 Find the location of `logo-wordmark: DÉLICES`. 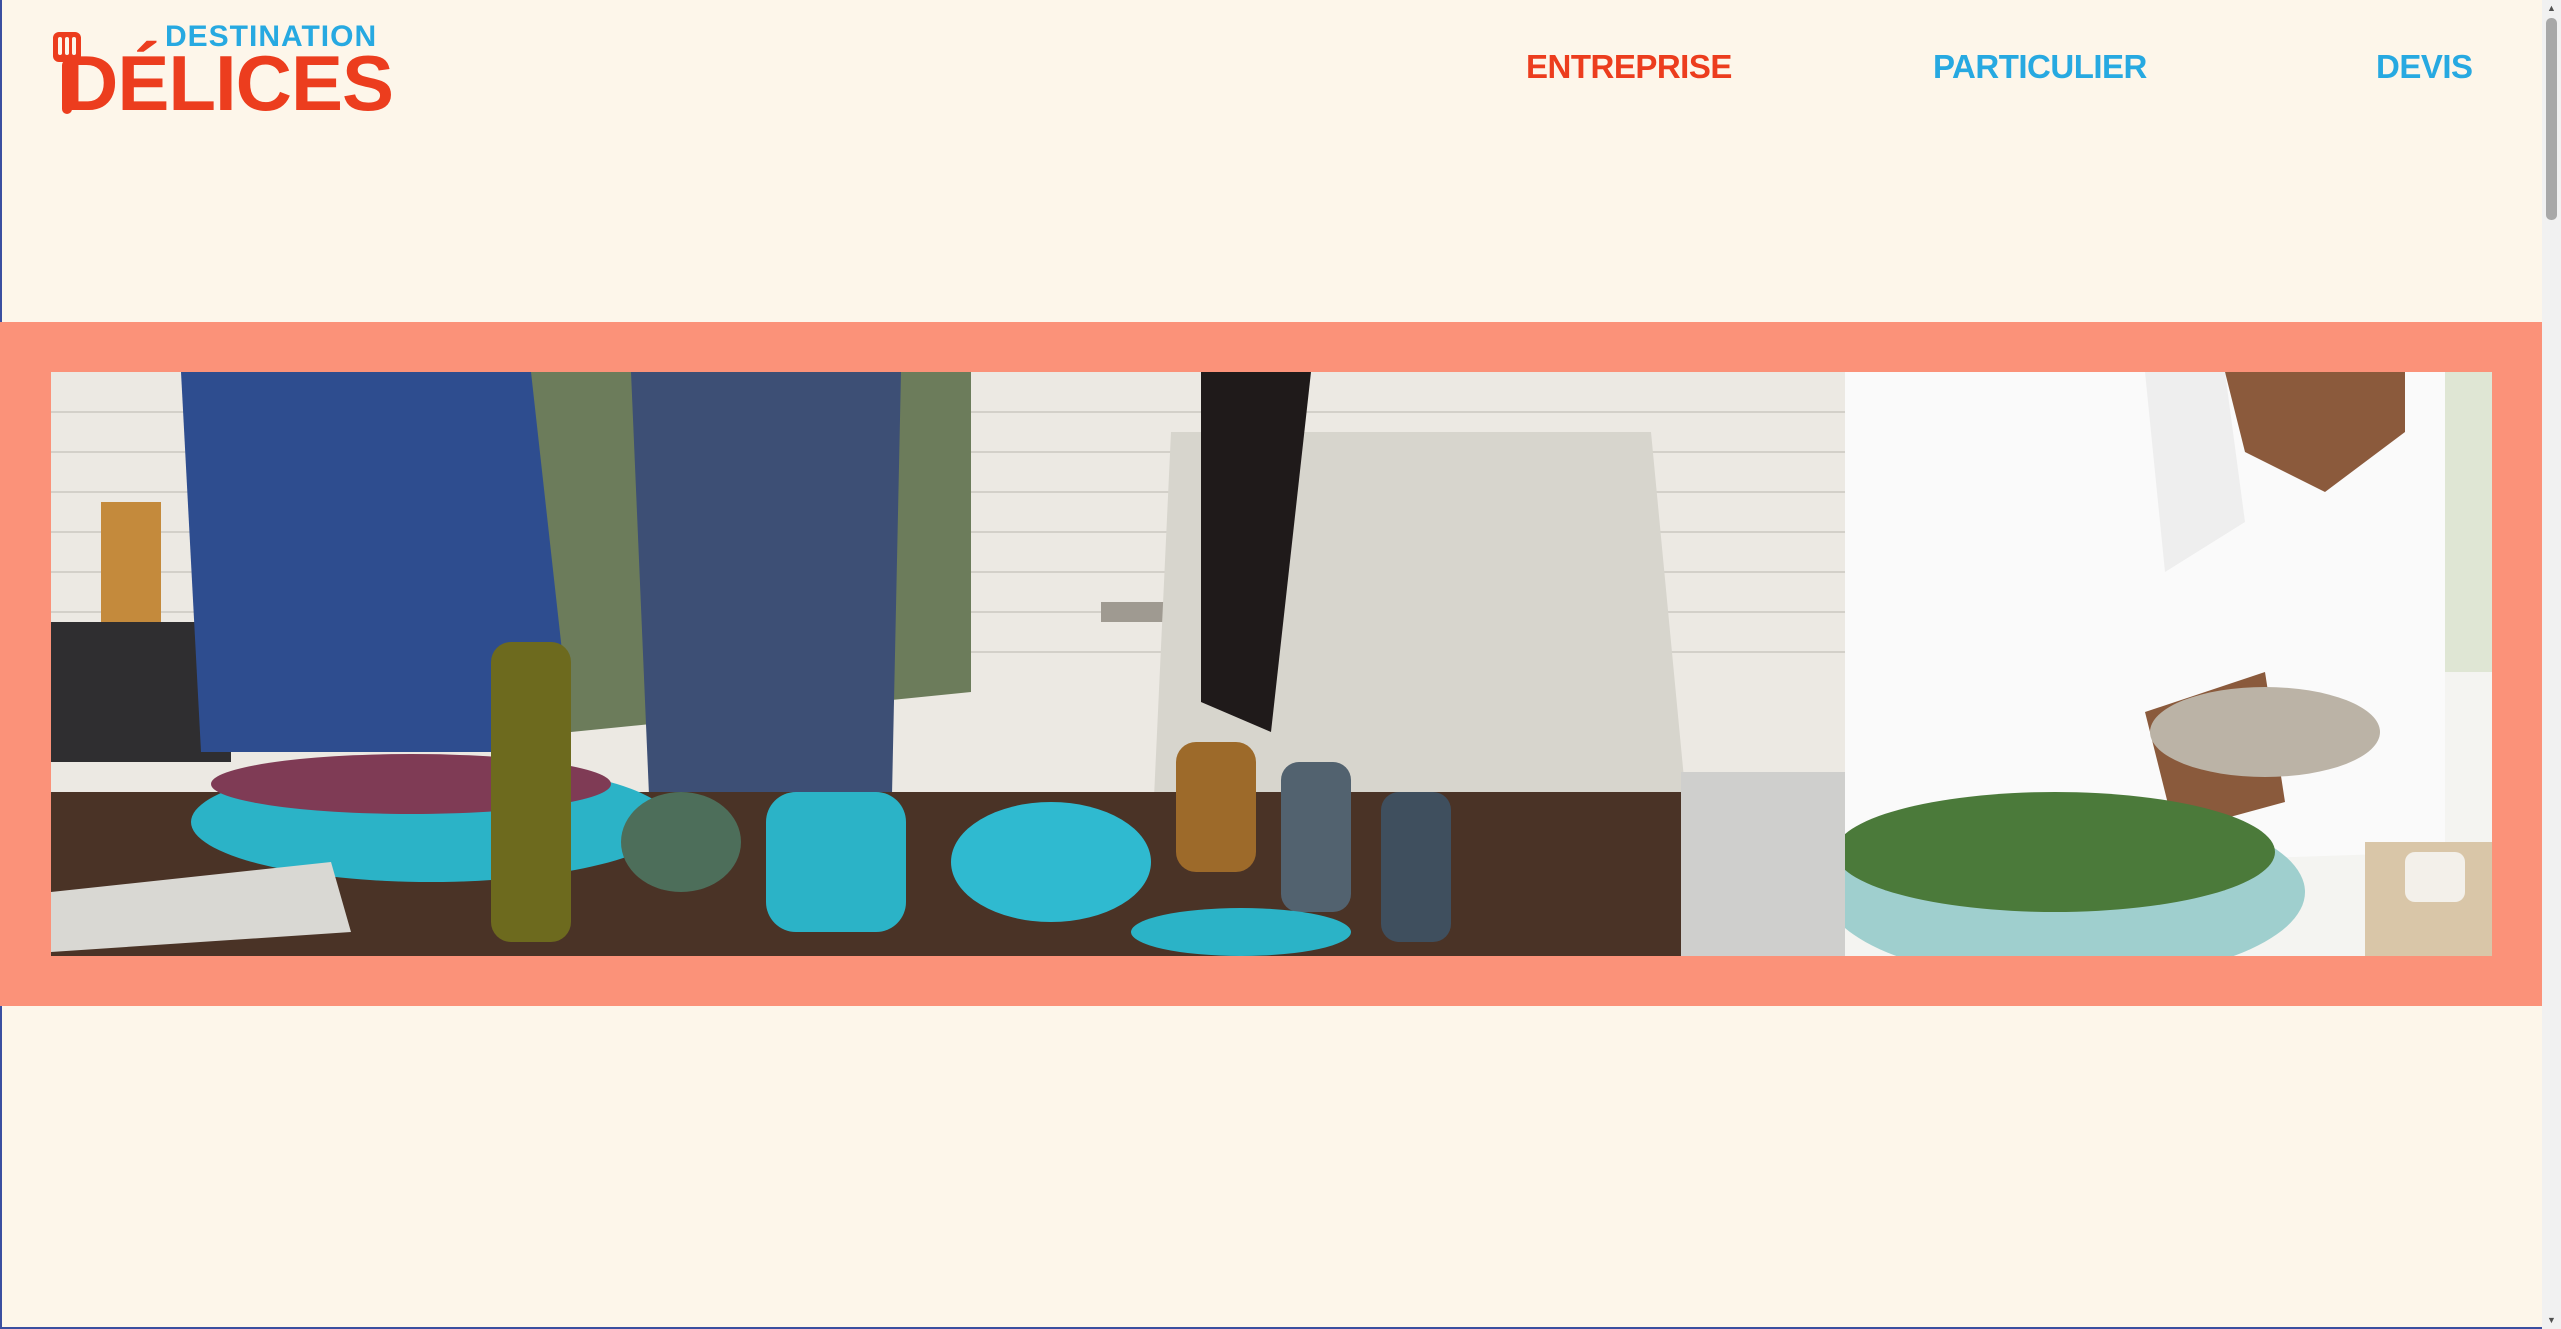

logo-wordmark: DÉLICES is located at coordinates (228, 83).